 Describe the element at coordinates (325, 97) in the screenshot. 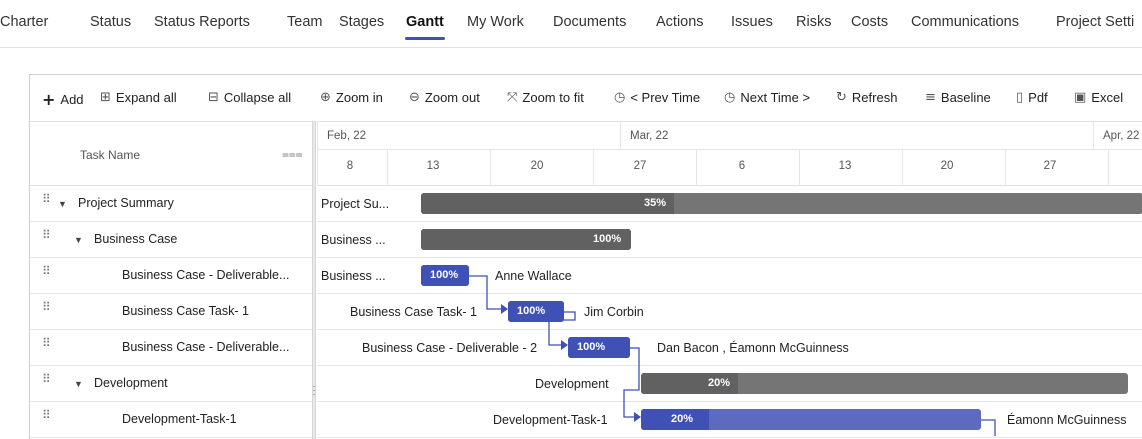

I see `zoom-in-icon: ⊕` at that location.